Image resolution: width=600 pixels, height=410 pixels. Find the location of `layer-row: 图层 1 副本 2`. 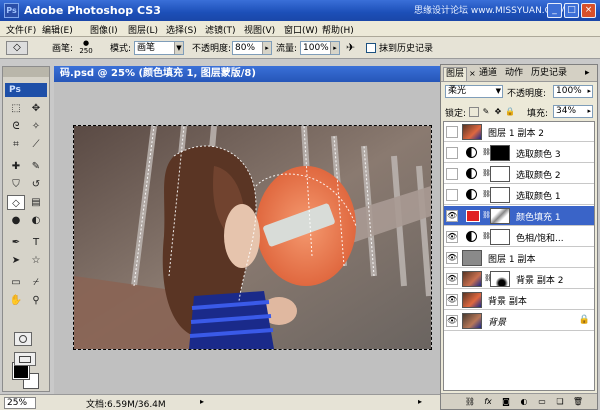

layer-row: 图层 1 副本 2 is located at coordinates (519, 132).